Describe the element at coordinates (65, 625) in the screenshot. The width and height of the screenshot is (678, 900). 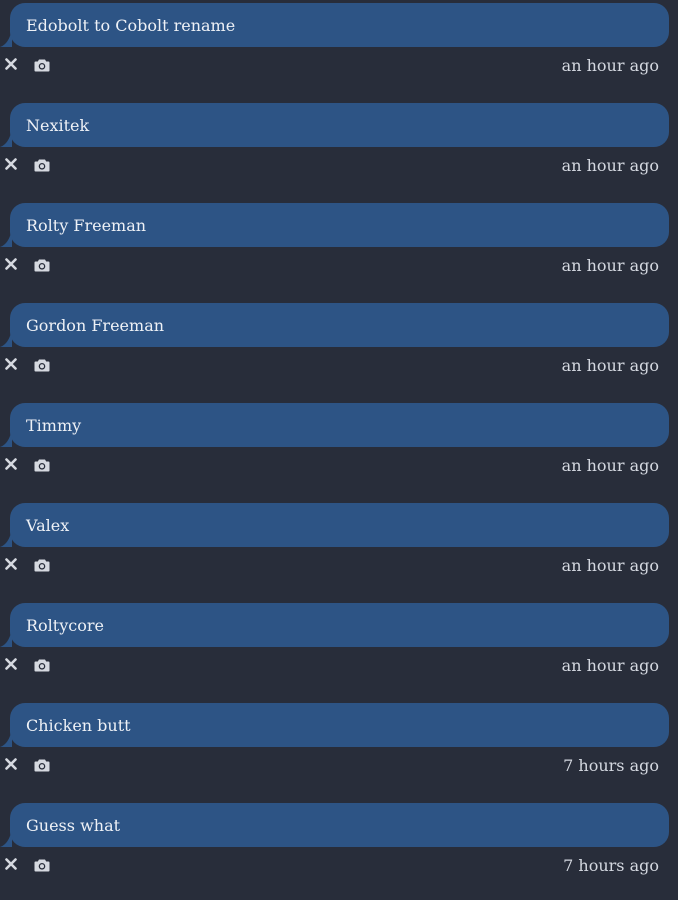
I see `message-text: Roltycore` at that location.